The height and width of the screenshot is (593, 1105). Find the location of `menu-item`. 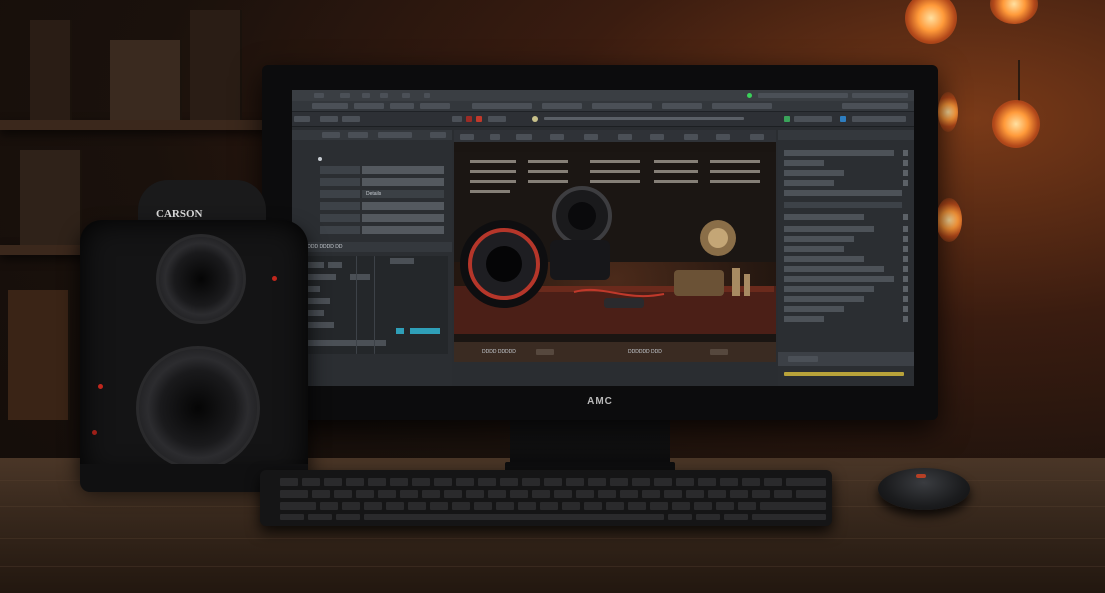

menu-item is located at coordinates (345, 95).